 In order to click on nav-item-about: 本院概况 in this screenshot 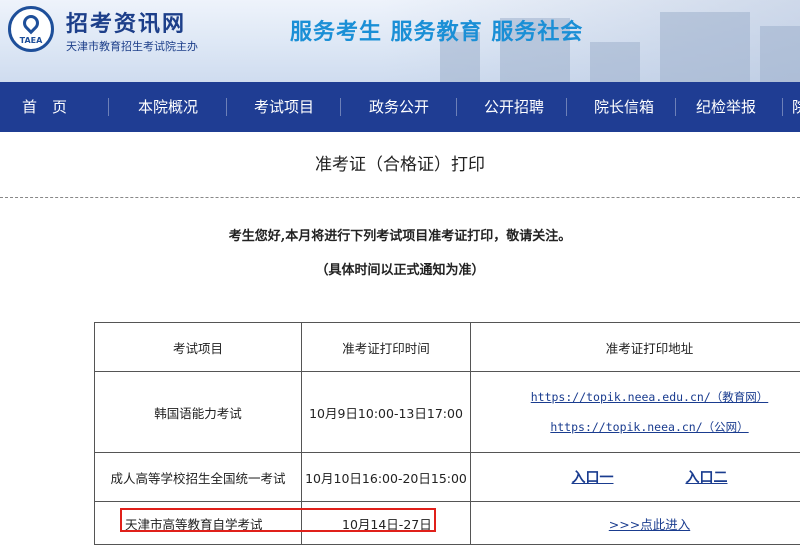, I will do `click(168, 107)`.